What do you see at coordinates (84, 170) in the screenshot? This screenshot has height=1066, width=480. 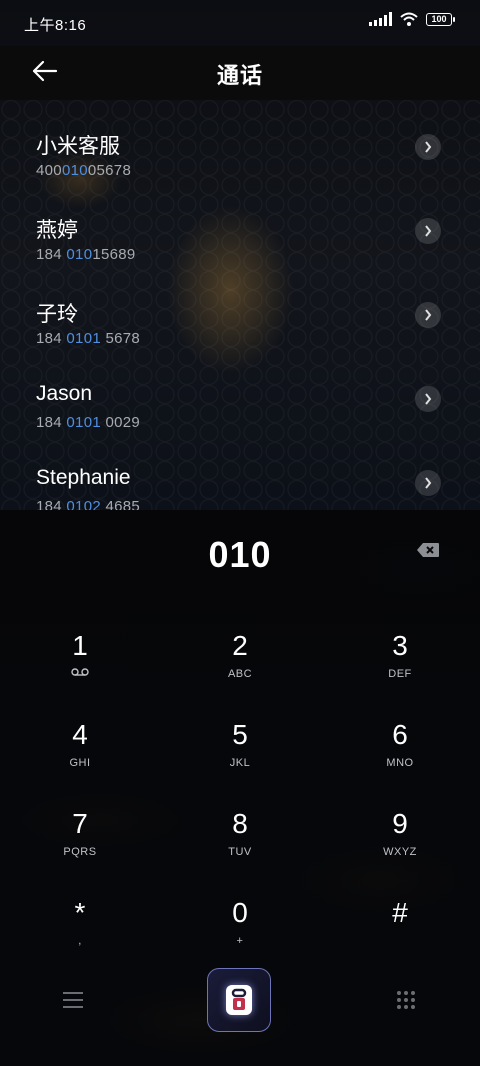 I see `contact-number: 40001005678` at bounding box center [84, 170].